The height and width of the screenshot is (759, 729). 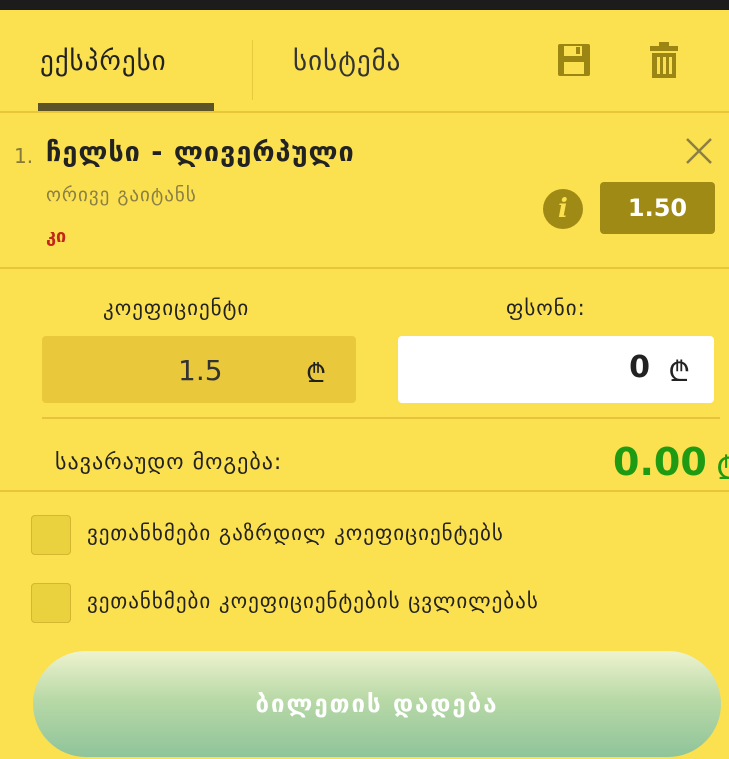 I want to click on potential-win-value: 0.00, so click(x=660, y=462).